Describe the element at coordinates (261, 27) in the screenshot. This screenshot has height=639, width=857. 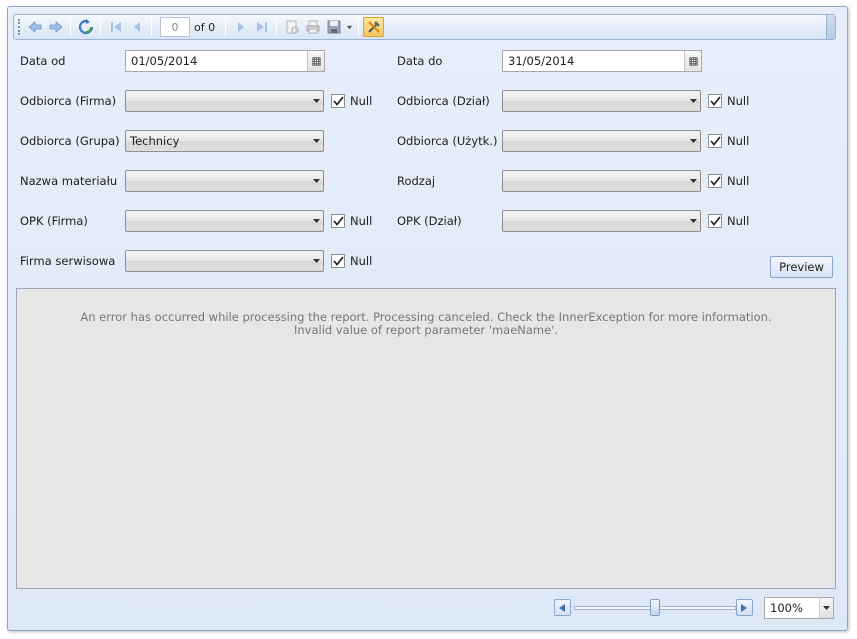
I see `last-page-icon` at that location.